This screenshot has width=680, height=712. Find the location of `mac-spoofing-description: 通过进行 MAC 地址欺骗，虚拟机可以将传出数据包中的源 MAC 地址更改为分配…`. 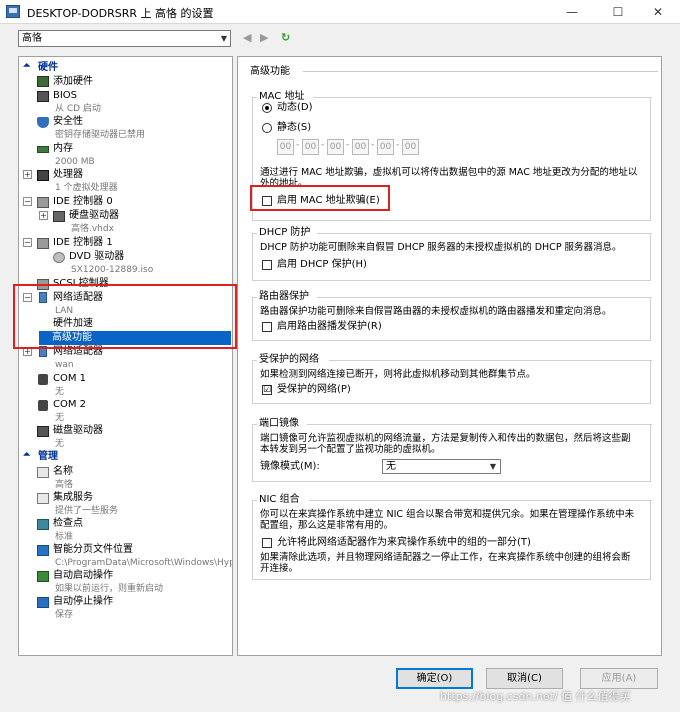

mac-spoofing-description: 通过进行 MAC 地址欺骗，虚拟机可以将传出数据包中的源 MAC 地址更改为分配… is located at coordinates (449, 178).